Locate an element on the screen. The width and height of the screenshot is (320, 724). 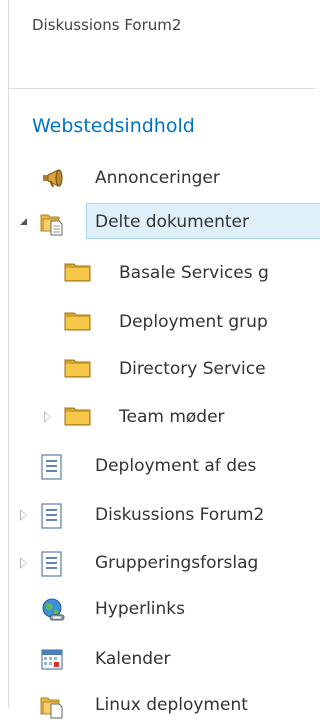
page-title: Diskussions Forum2 is located at coordinates (107, 25).